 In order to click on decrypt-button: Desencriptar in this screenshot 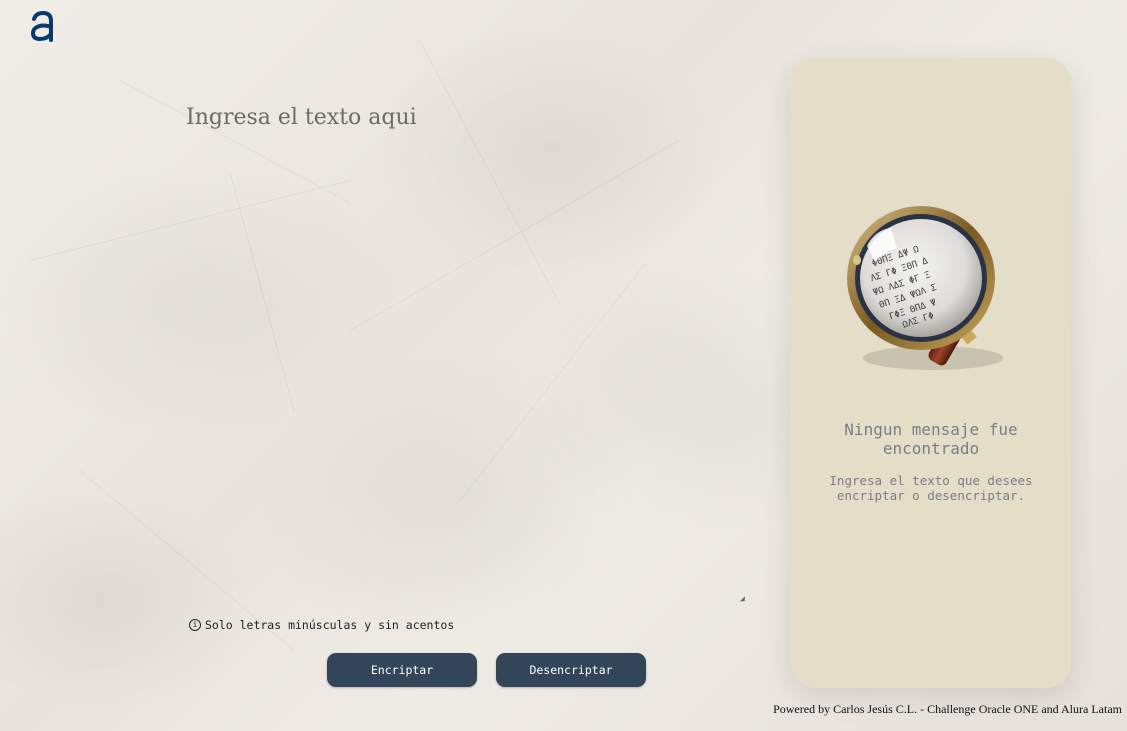, I will do `click(571, 670)`.